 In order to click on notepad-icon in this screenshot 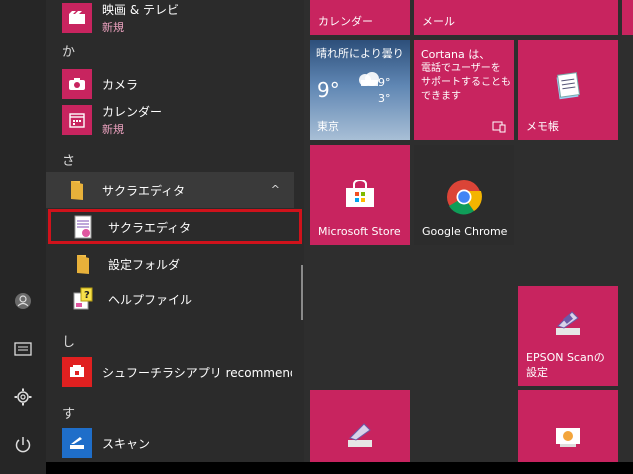, I will do `click(568, 86)`.